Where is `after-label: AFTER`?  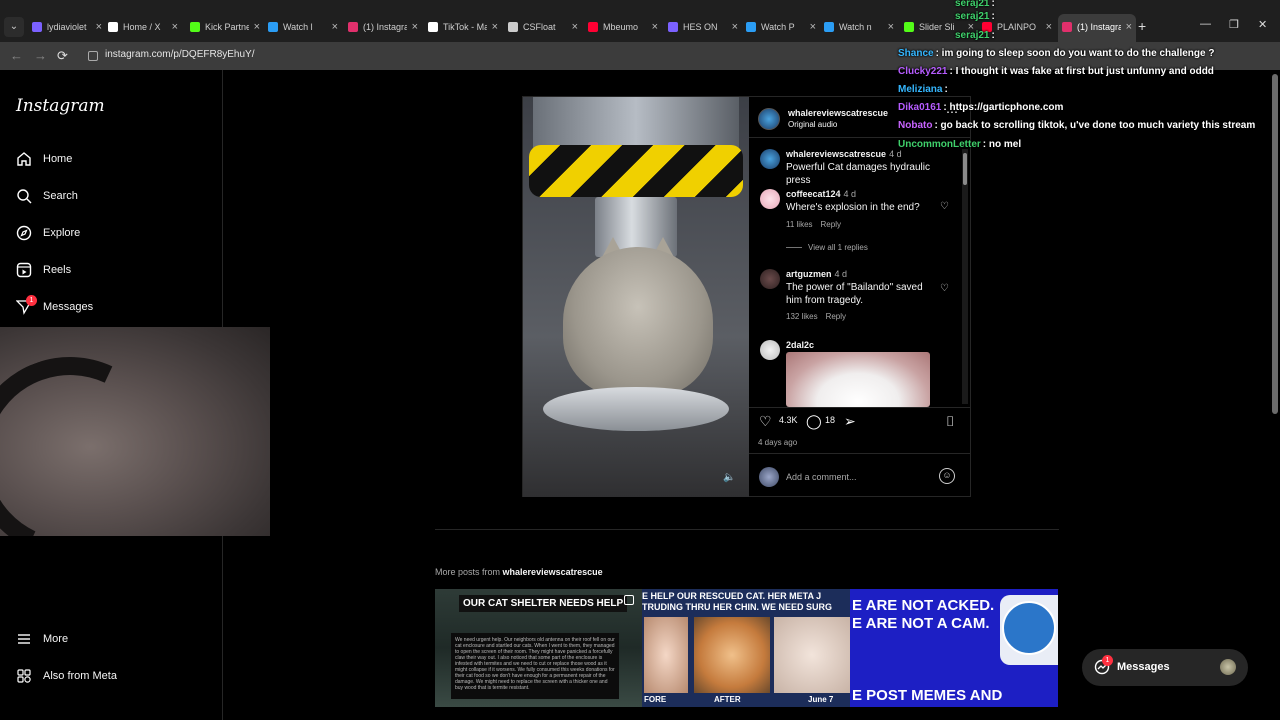
after-label: AFTER is located at coordinates (727, 699).